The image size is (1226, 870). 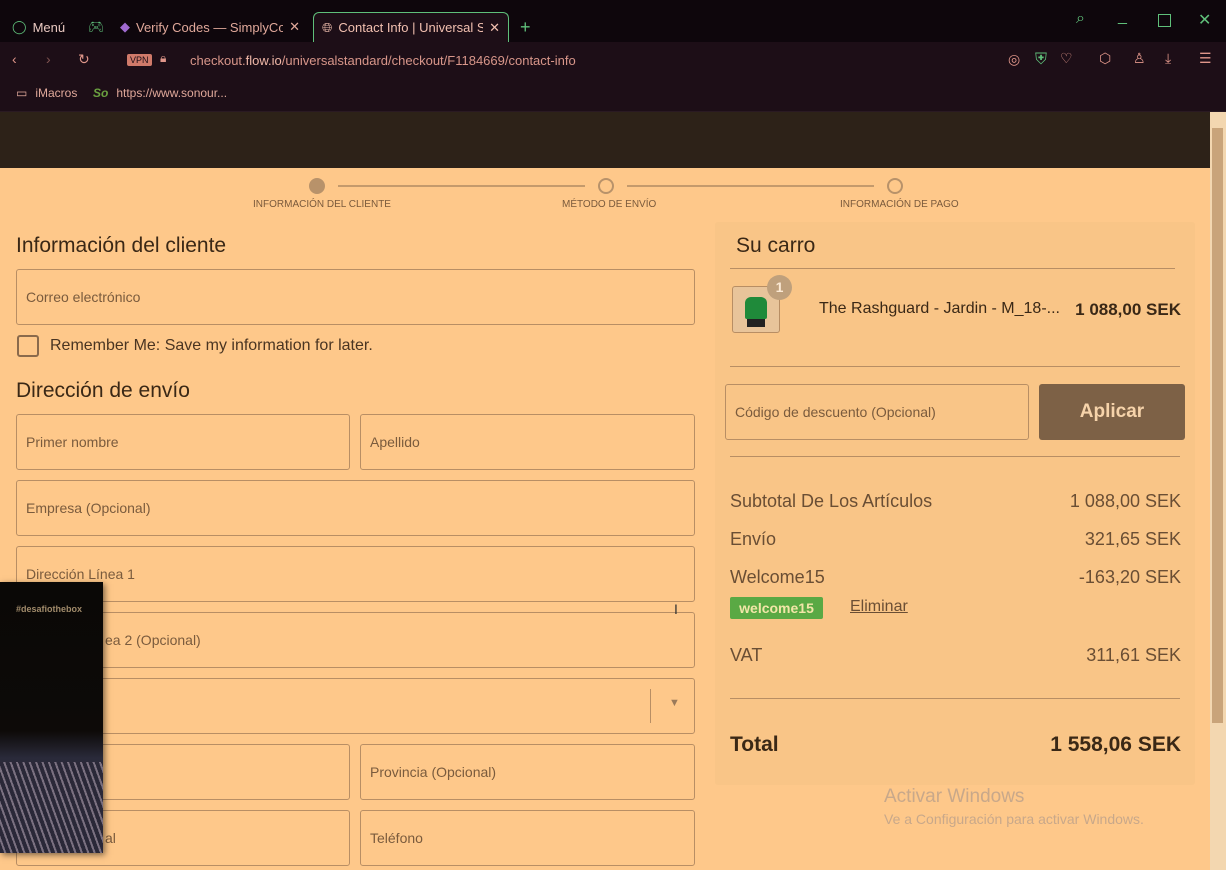 What do you see at coordinates (756, 323) in the screenshot?
I see `product-shorts` at bounding box center [756, 323].